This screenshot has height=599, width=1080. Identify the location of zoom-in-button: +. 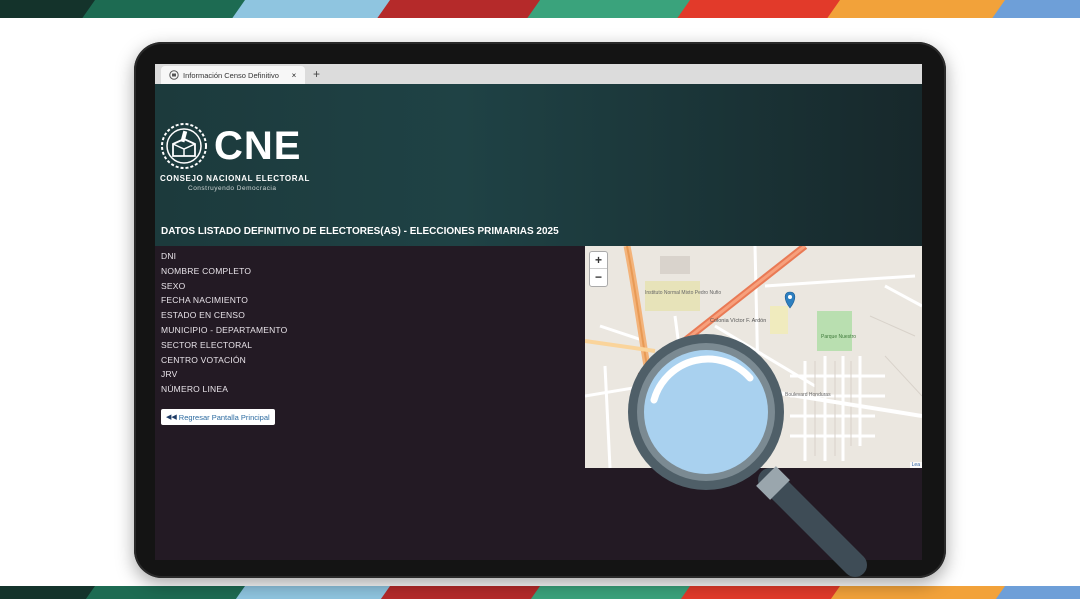
(598, 260).